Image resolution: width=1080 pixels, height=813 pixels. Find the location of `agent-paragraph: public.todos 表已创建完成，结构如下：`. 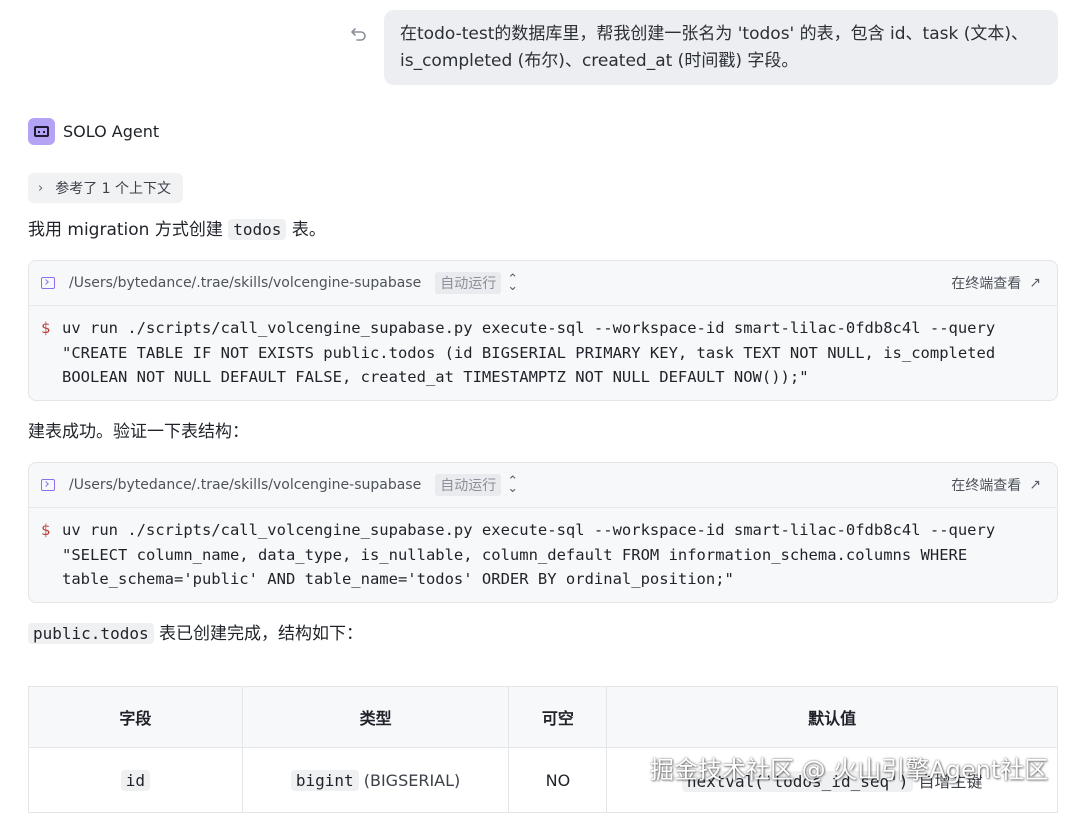

agent-paragraph: public.todos 表已创建完成，结构如下： is located at coordinates (195, 634).